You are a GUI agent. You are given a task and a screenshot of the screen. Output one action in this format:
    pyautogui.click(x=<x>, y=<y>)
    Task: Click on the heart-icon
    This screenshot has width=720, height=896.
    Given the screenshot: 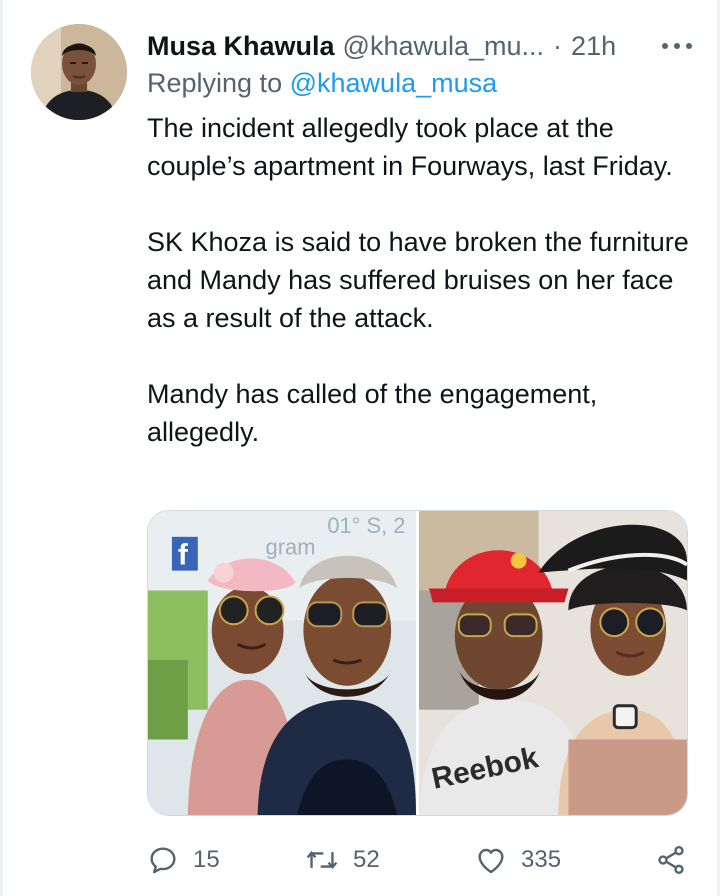 What is the action you would take?
    pyautogui.click(x=491, y=861)
    